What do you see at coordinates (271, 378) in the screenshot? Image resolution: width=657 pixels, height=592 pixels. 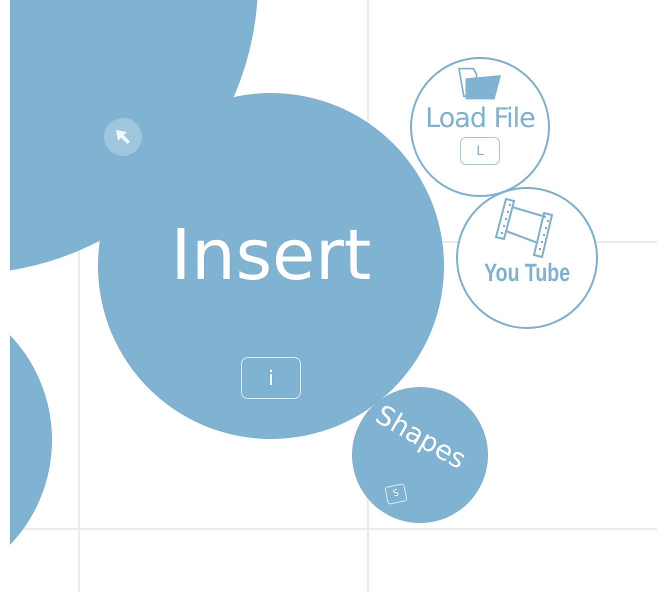 I see `key-hint: i` at bounding box center [271, 378].